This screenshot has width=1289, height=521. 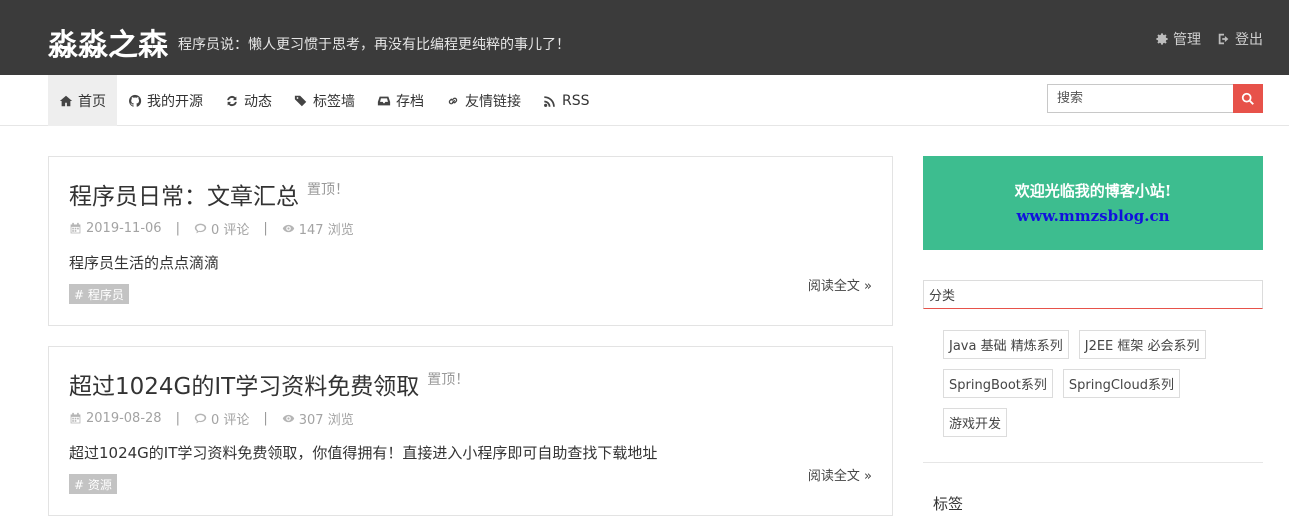 What do you see at coordinates (175, 101) in the screenshot?
I see `nav-item-label: 我的开源` at bounding box center [175, 101].